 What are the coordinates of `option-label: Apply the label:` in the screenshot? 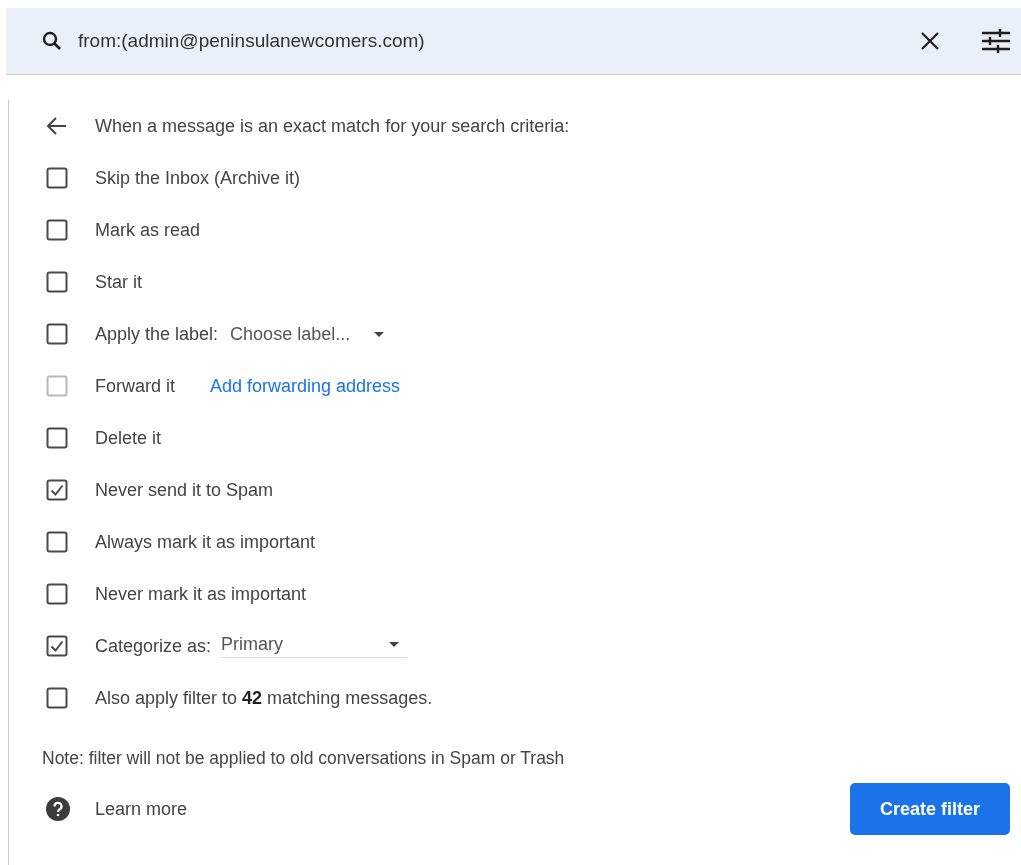 It's located at (157, 334).